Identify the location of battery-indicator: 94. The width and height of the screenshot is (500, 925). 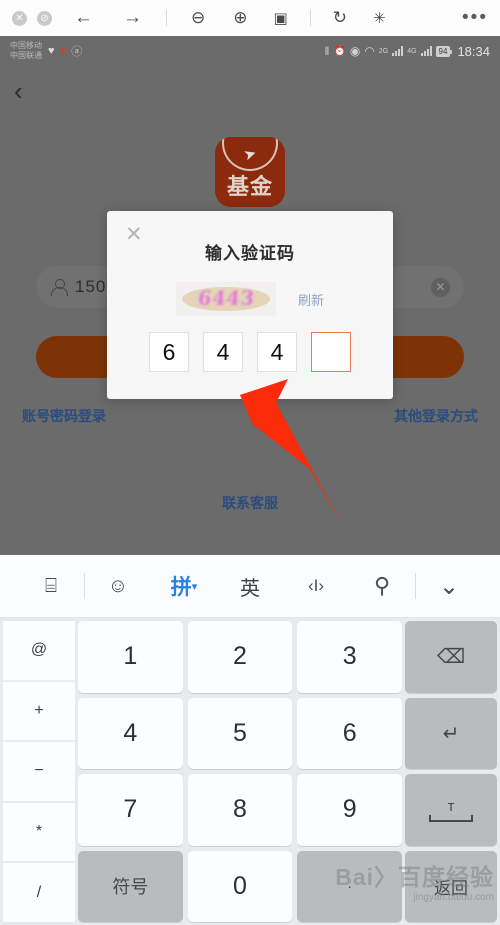
(444, 51).